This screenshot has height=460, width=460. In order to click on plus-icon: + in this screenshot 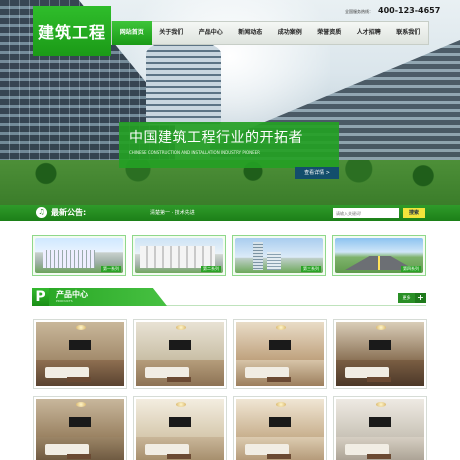, I will do `click(420, 298)`.